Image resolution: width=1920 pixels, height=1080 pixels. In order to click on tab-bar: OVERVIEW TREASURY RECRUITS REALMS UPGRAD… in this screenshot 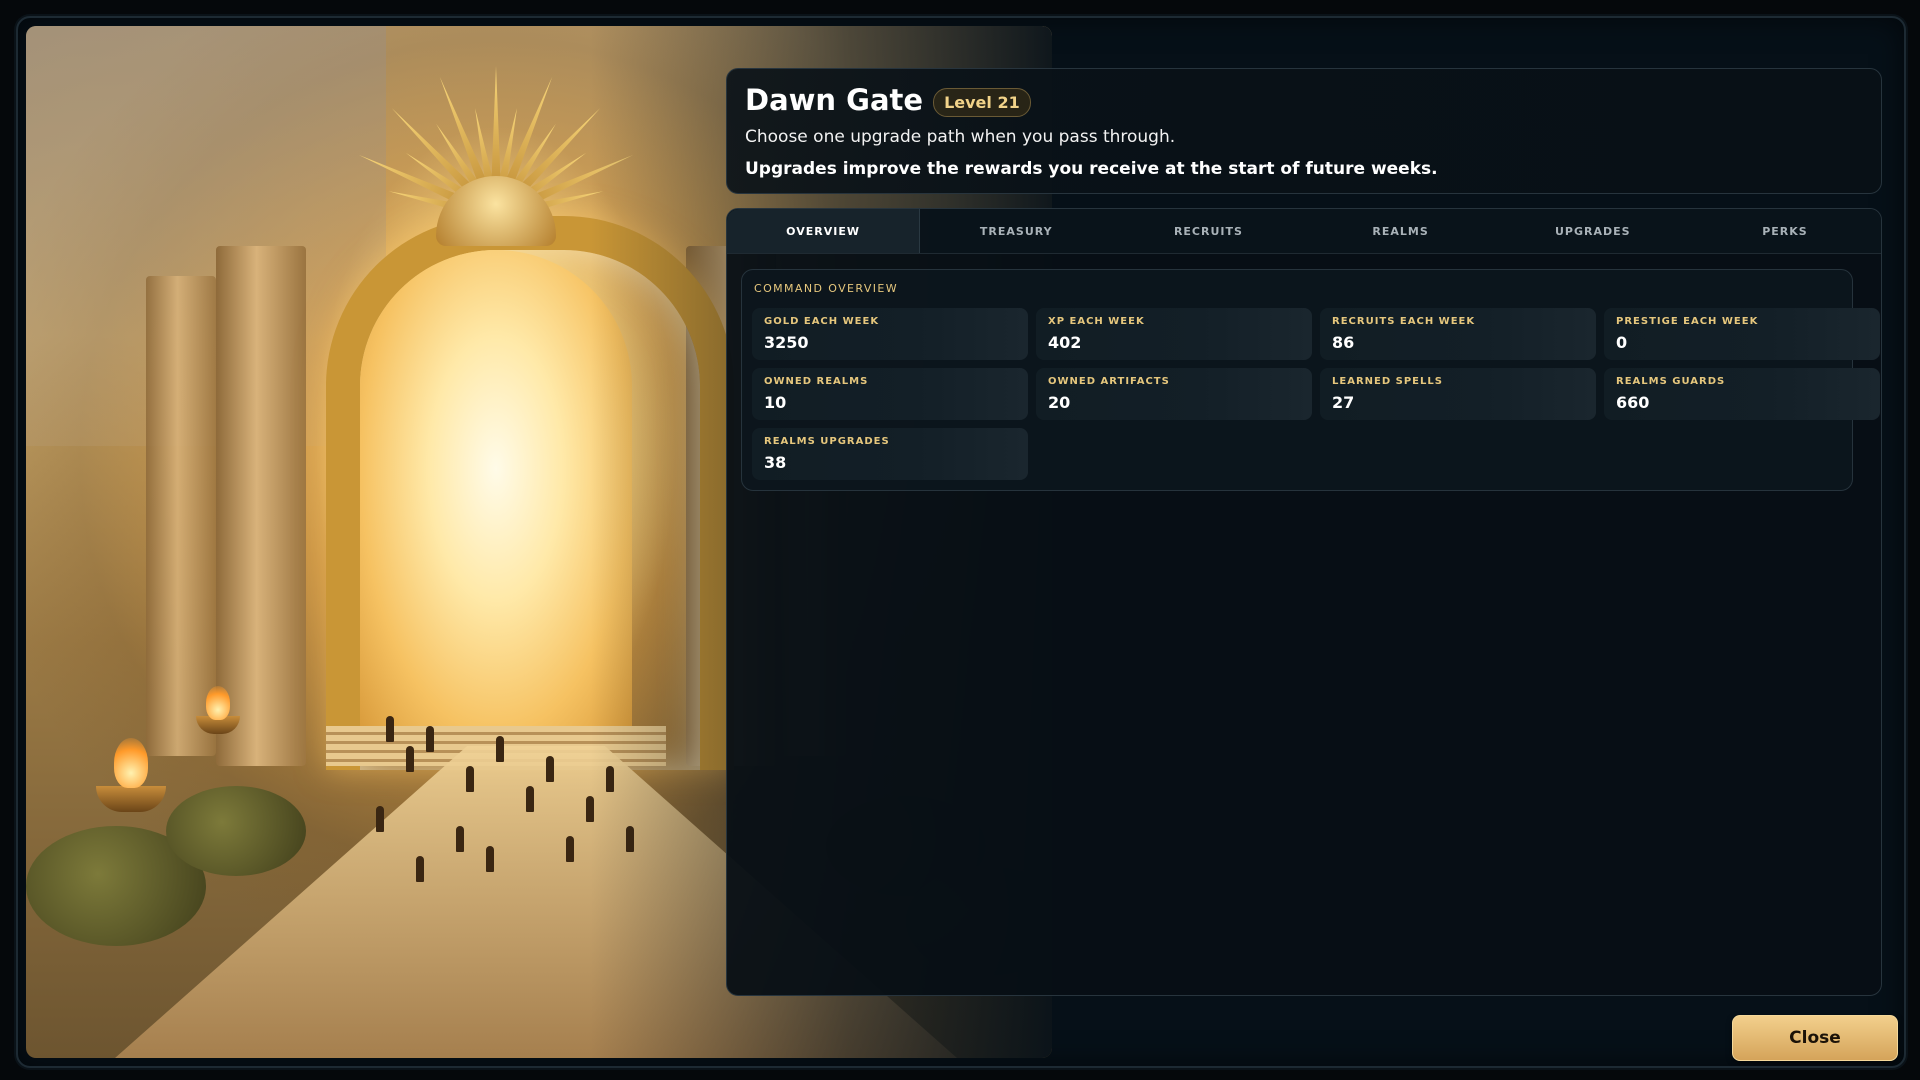, I will do `click(1304, 231)`.